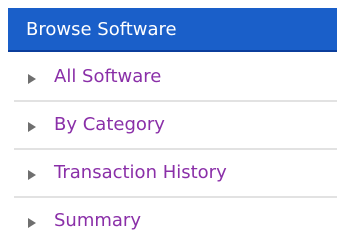 The image size is (337, 246). I want to click on nav-item-label: All Software, so click(108, 76).